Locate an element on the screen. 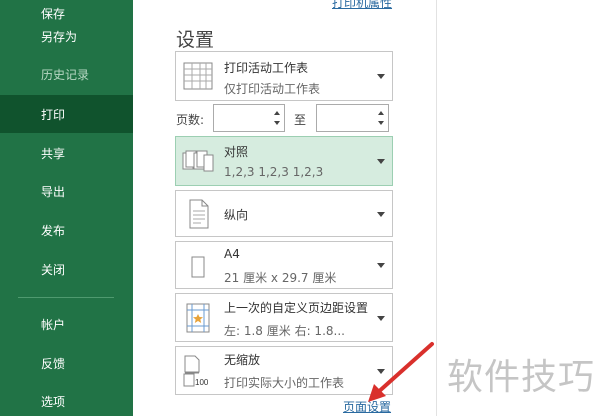  sidebar-item-label: 反馈 is located at coordinates (53, 363).